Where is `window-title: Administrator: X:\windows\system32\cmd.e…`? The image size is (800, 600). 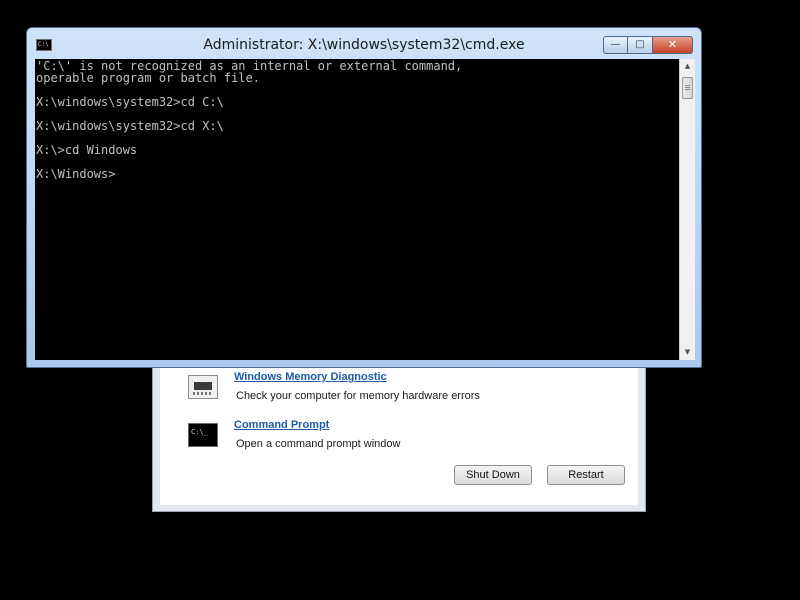
window-title: Administrator: X:\windows\system32\cmd.e… is located at coordinates (364, 45).